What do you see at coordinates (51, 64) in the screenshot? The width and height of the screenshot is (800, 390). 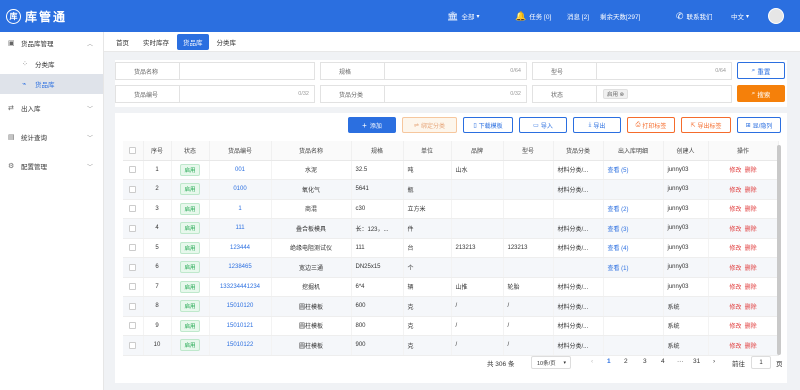 I see `sidebar-item-category-library: ⁘ 分类库` at bounding box center [51, 64].